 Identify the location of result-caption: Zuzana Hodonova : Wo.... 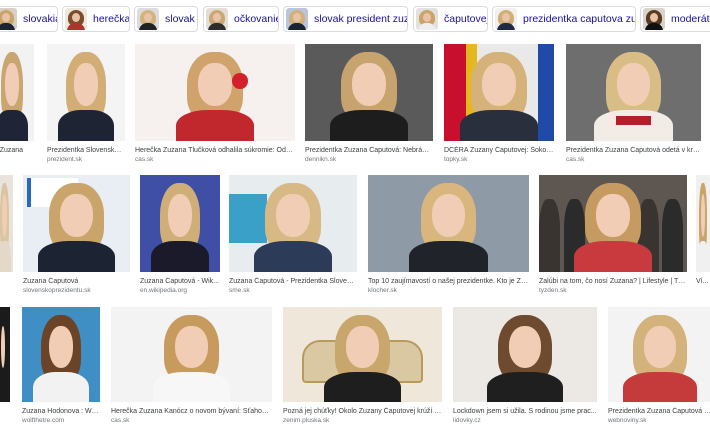
(61, 411).